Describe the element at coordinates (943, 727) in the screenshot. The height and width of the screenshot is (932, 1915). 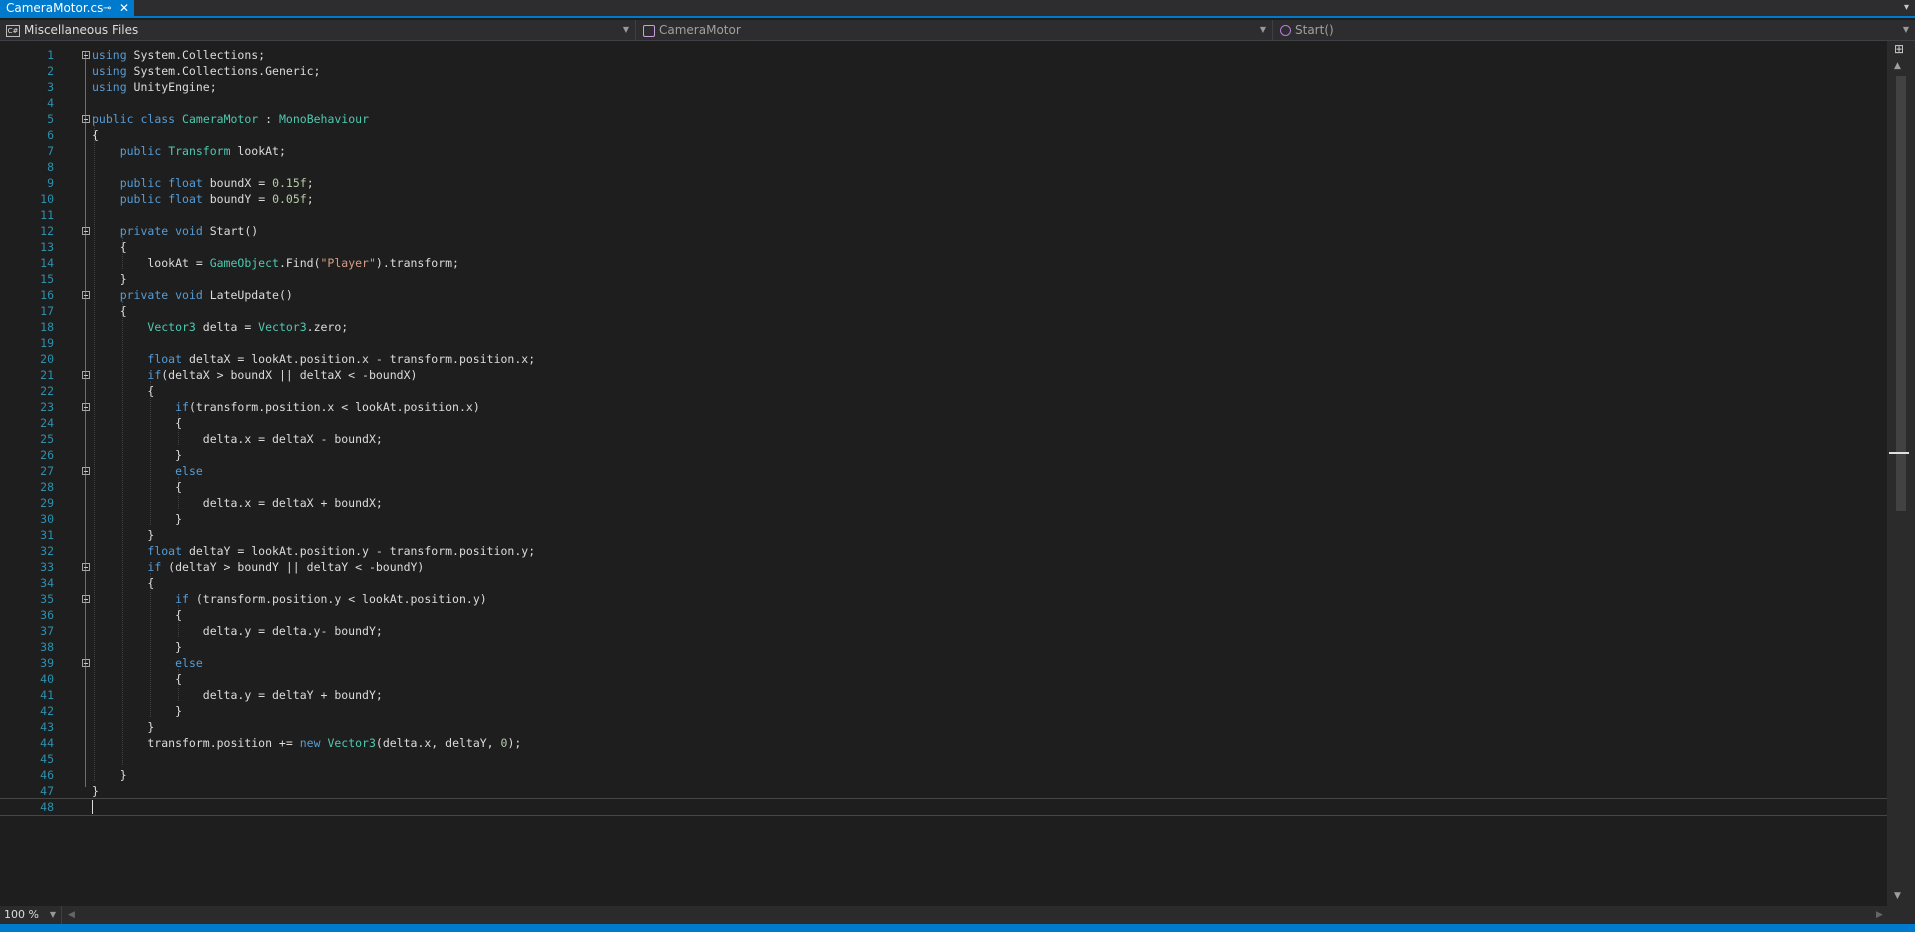
I see `code-line: 43 }` at that location.